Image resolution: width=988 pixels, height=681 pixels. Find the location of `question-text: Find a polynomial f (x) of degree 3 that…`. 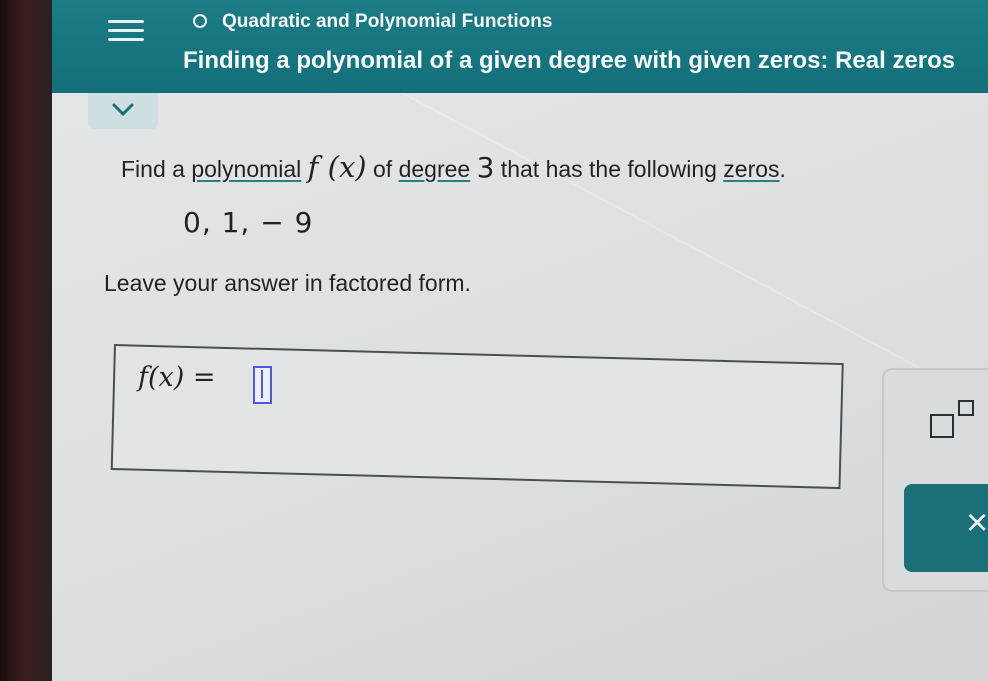

question-text: Find a polynomial f (x) of degree 3 that… is located at coordinates (453, 167).